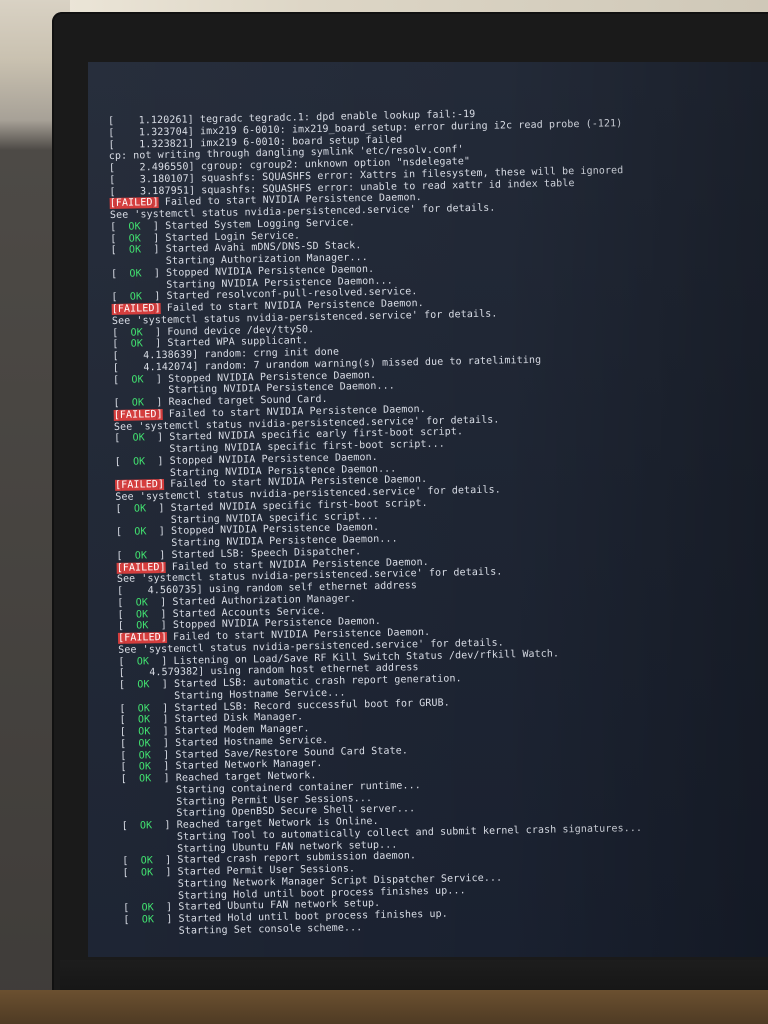 The image size is (768, 1024). I want to click on desk-surface, so click(384, 1007).